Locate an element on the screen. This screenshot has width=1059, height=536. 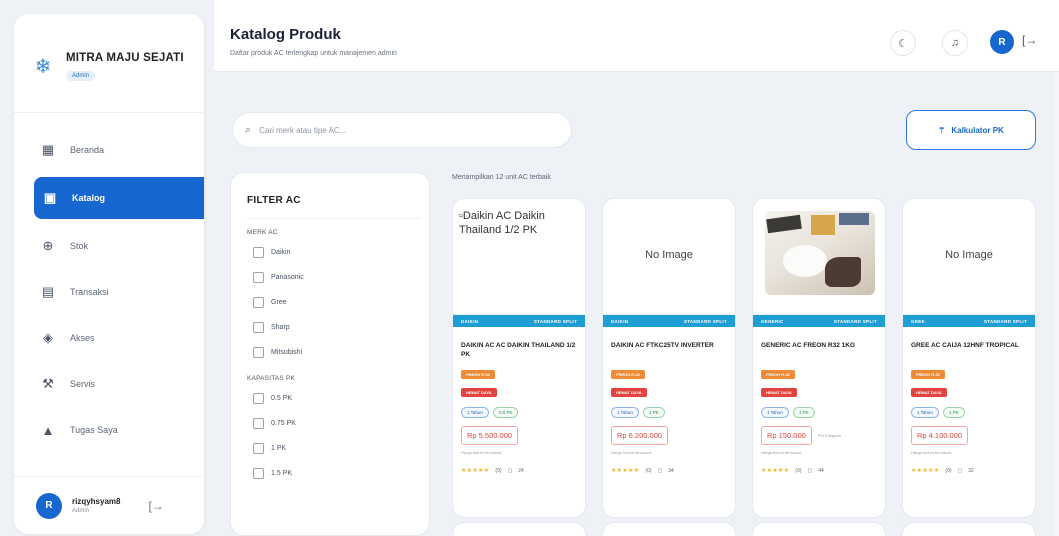
filter-option-1-5-pk: 1.5 PK is located at coordinates (330, 473).